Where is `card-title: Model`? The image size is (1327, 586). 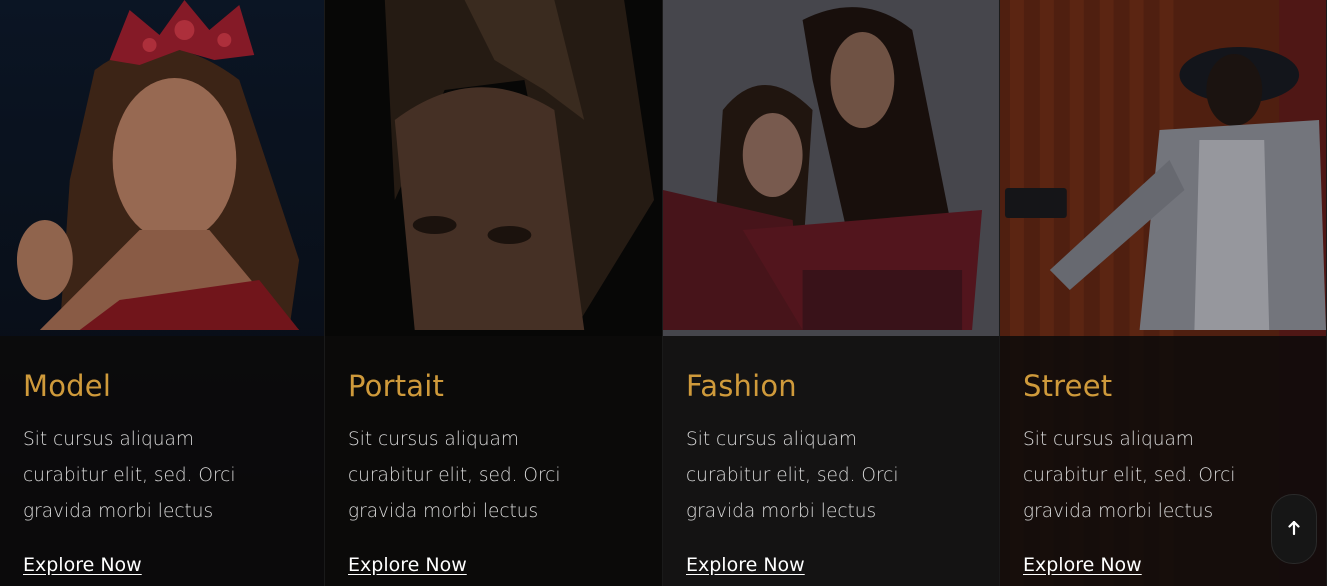
card-title: Model is located at coordinates (67, 386).